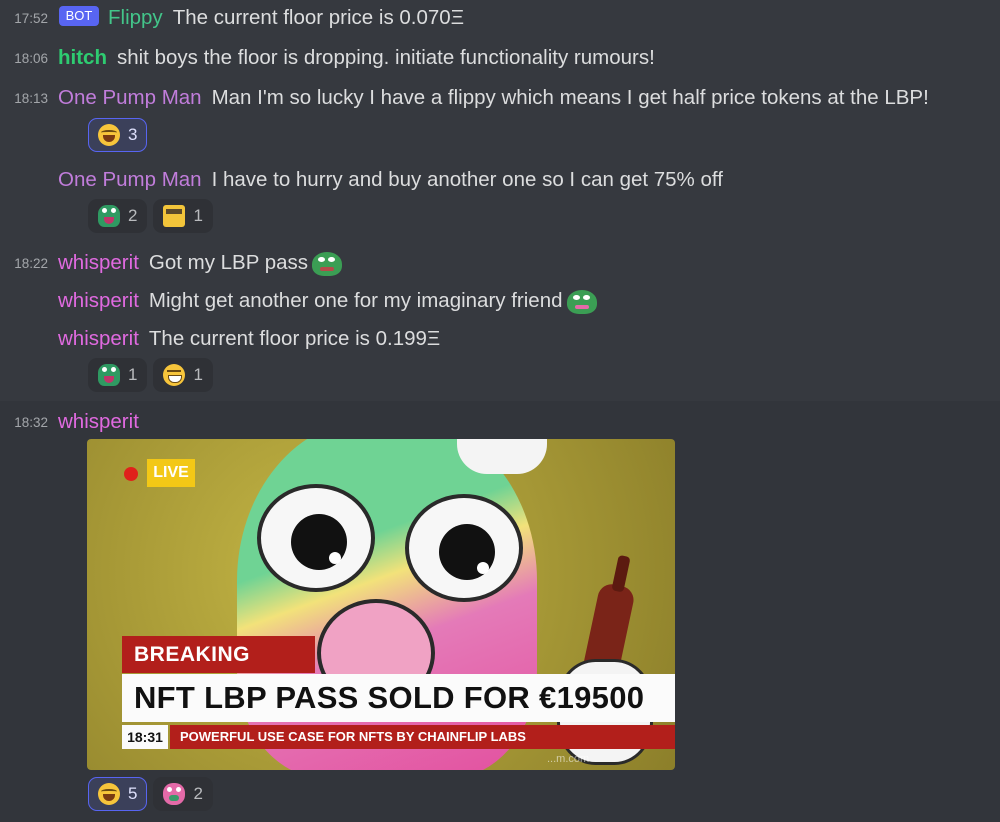 The height and width of the screenshot is (822, 1000). What do you see at coordinates (171, 473) in the screenshot?
I see `live-badge: LIVE` at bounding box center [171, 473].